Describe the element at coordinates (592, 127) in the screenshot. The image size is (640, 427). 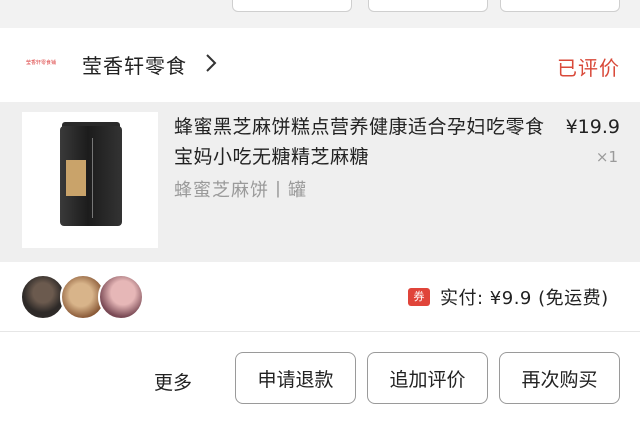
I see `product-price: ¥19.9` at that location.